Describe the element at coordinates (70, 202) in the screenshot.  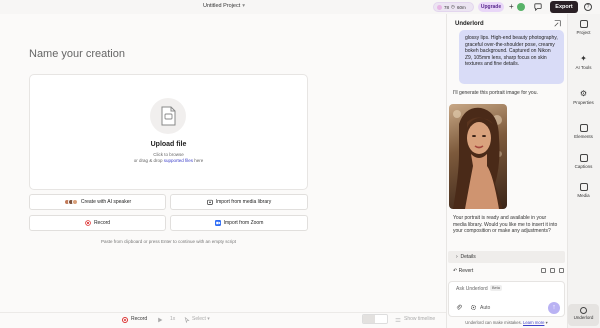
I see `speaker-avatars-icon` at that location.